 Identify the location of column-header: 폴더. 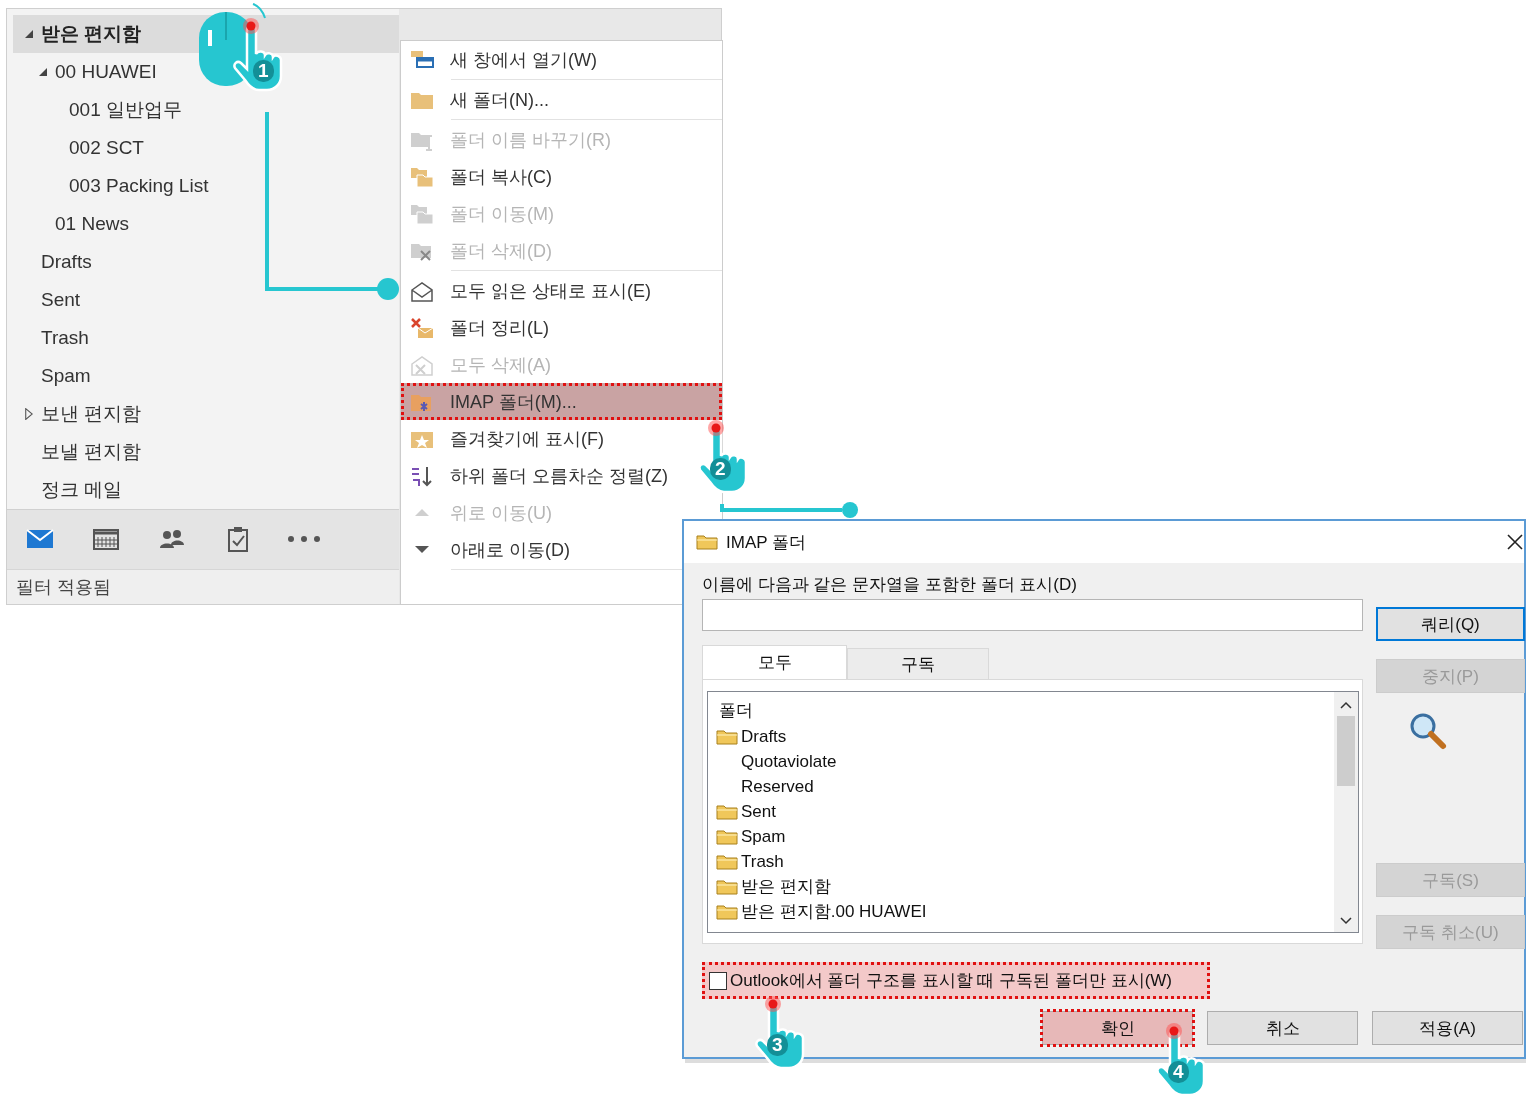
(736, 710).